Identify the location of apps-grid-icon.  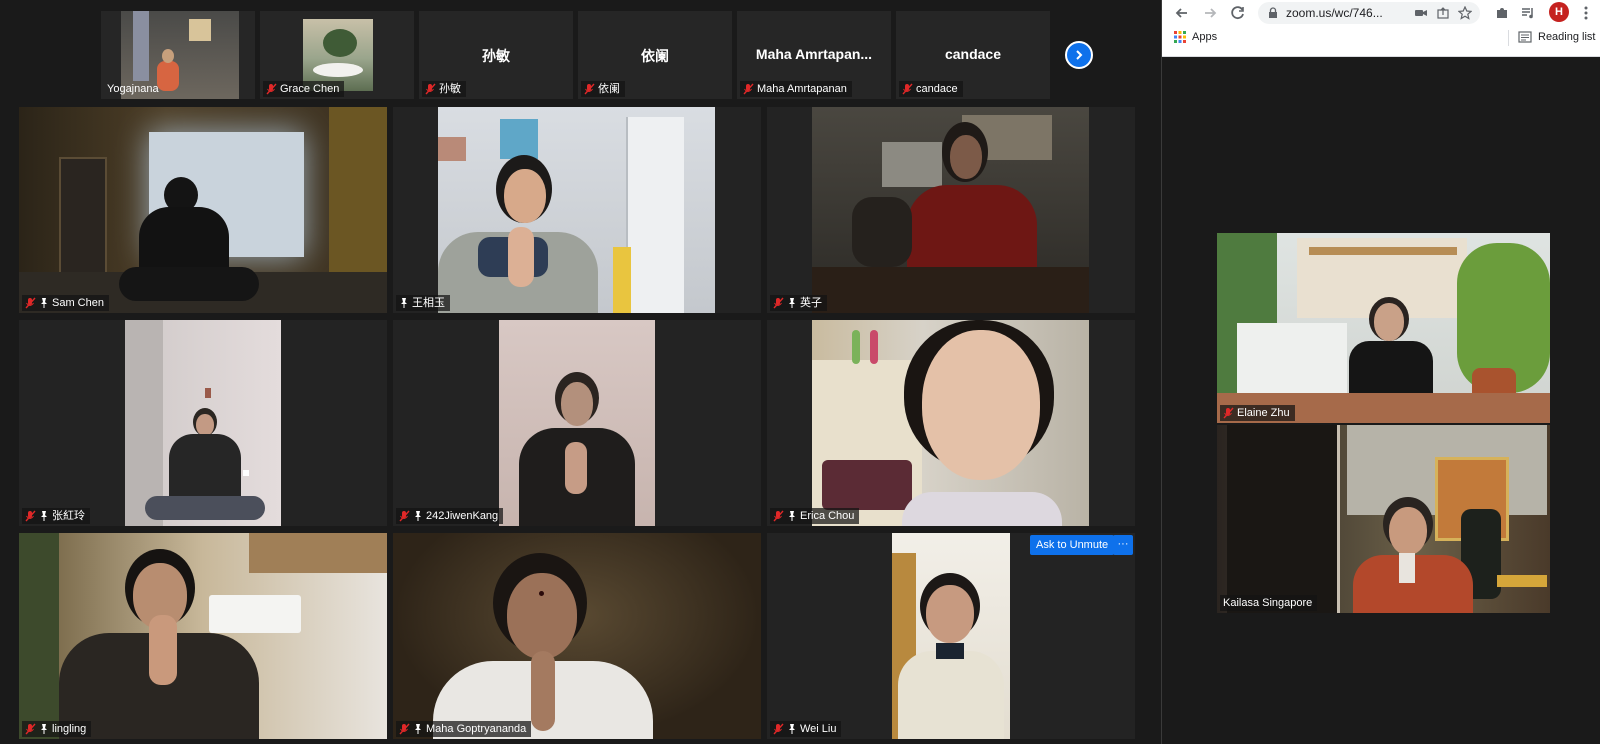
(1180, 37).